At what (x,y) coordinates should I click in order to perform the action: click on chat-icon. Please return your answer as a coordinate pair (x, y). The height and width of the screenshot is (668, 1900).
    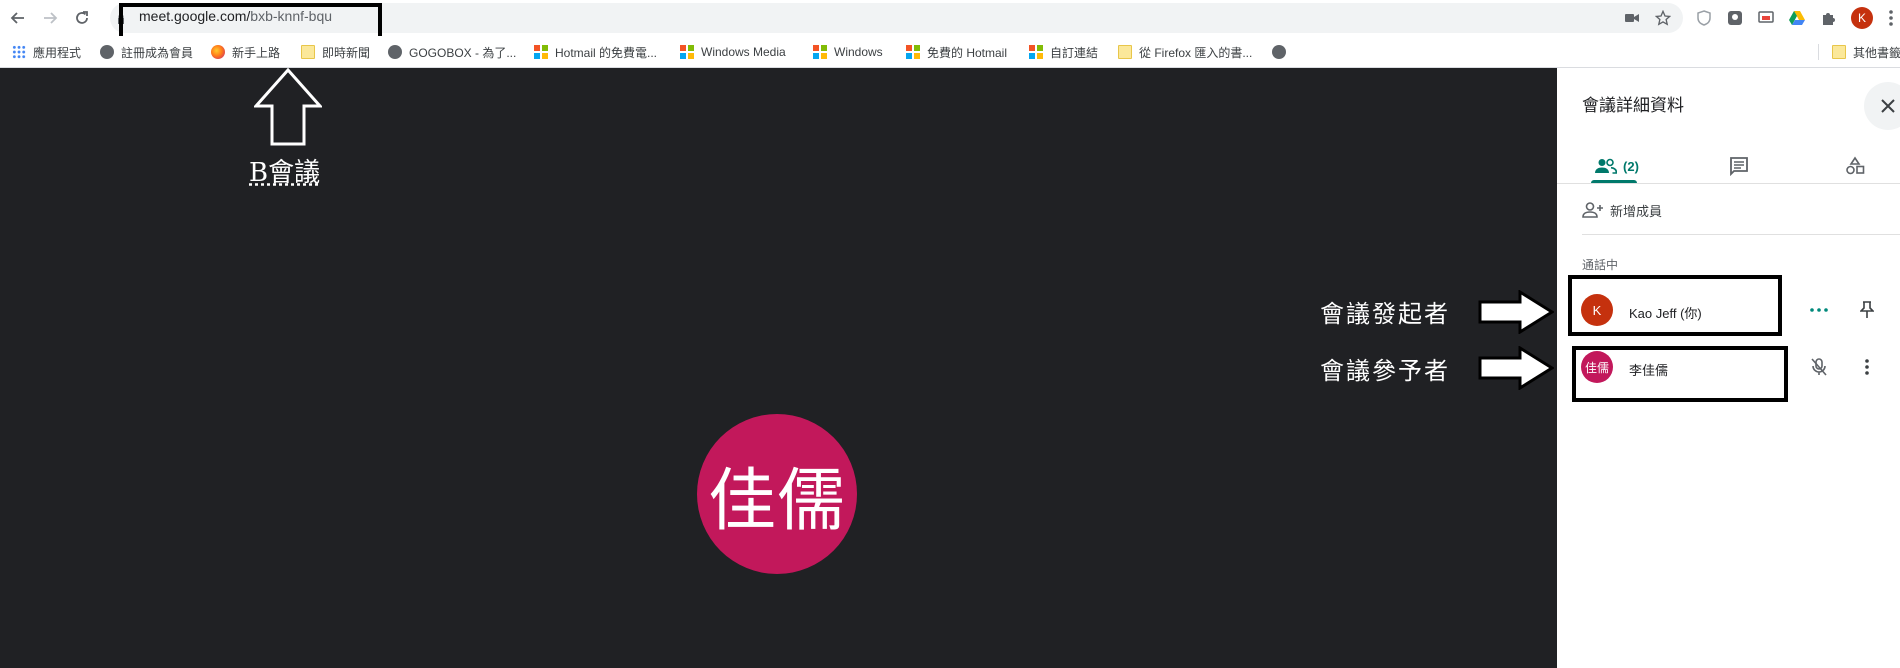
    Looking at the image, I should click on (1739, 166).